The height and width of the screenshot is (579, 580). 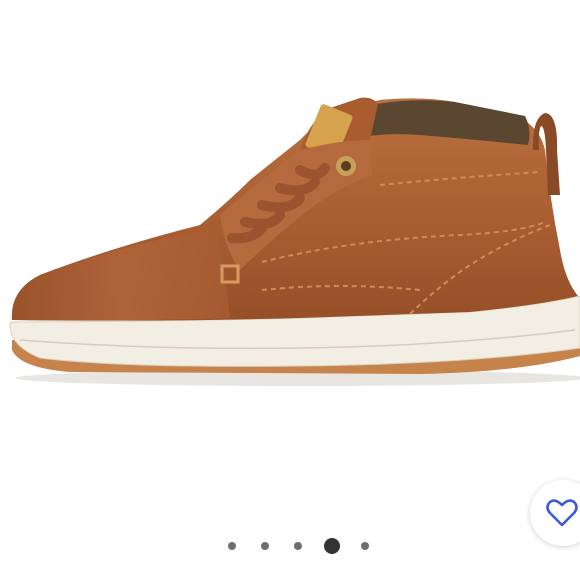 What do you see at coordinates (332, 546) in the screenshot?
I see `carousel-dot-active` at bounding box center [332, 546].